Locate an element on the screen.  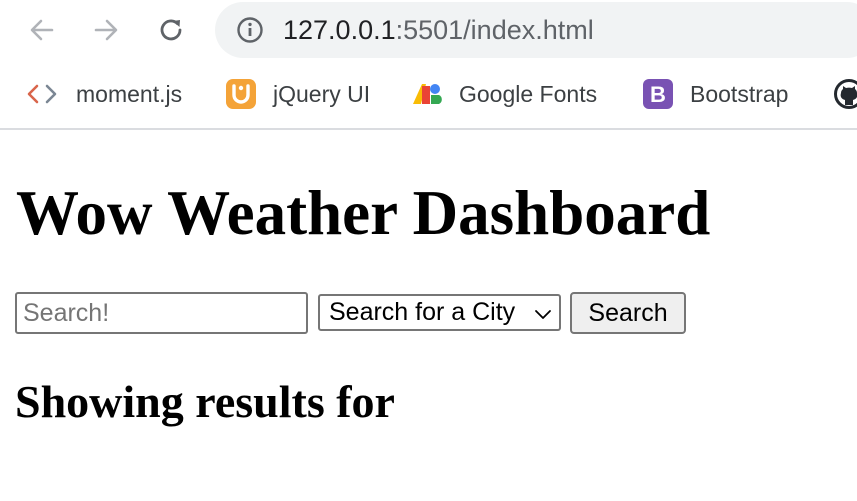
google-fonts-icon is located at coordinates (427, 94).